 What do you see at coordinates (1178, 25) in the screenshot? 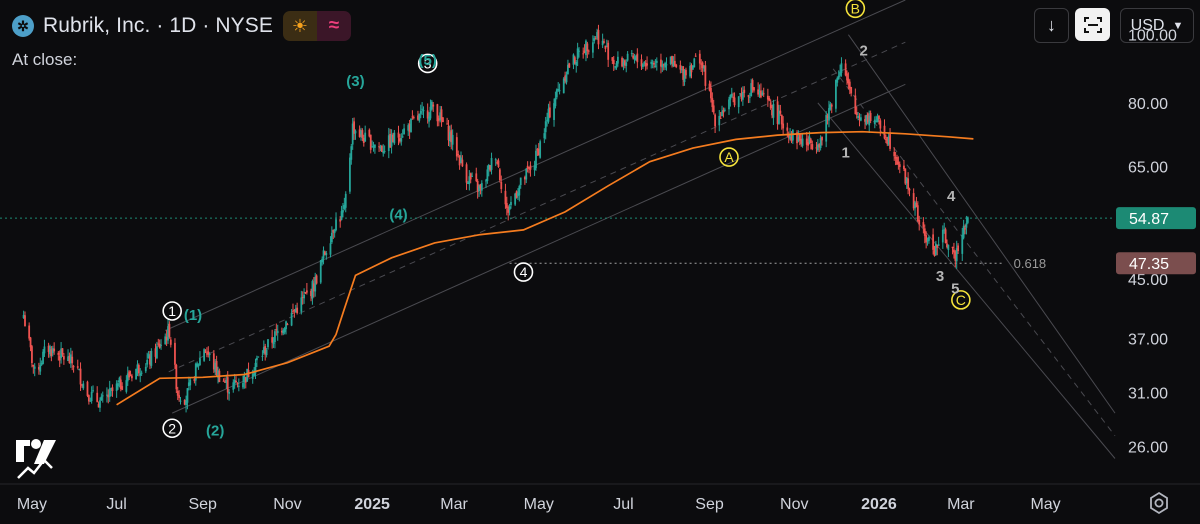
I see `chevron-down-icon: ▼` at bounding box center [1178, 25].